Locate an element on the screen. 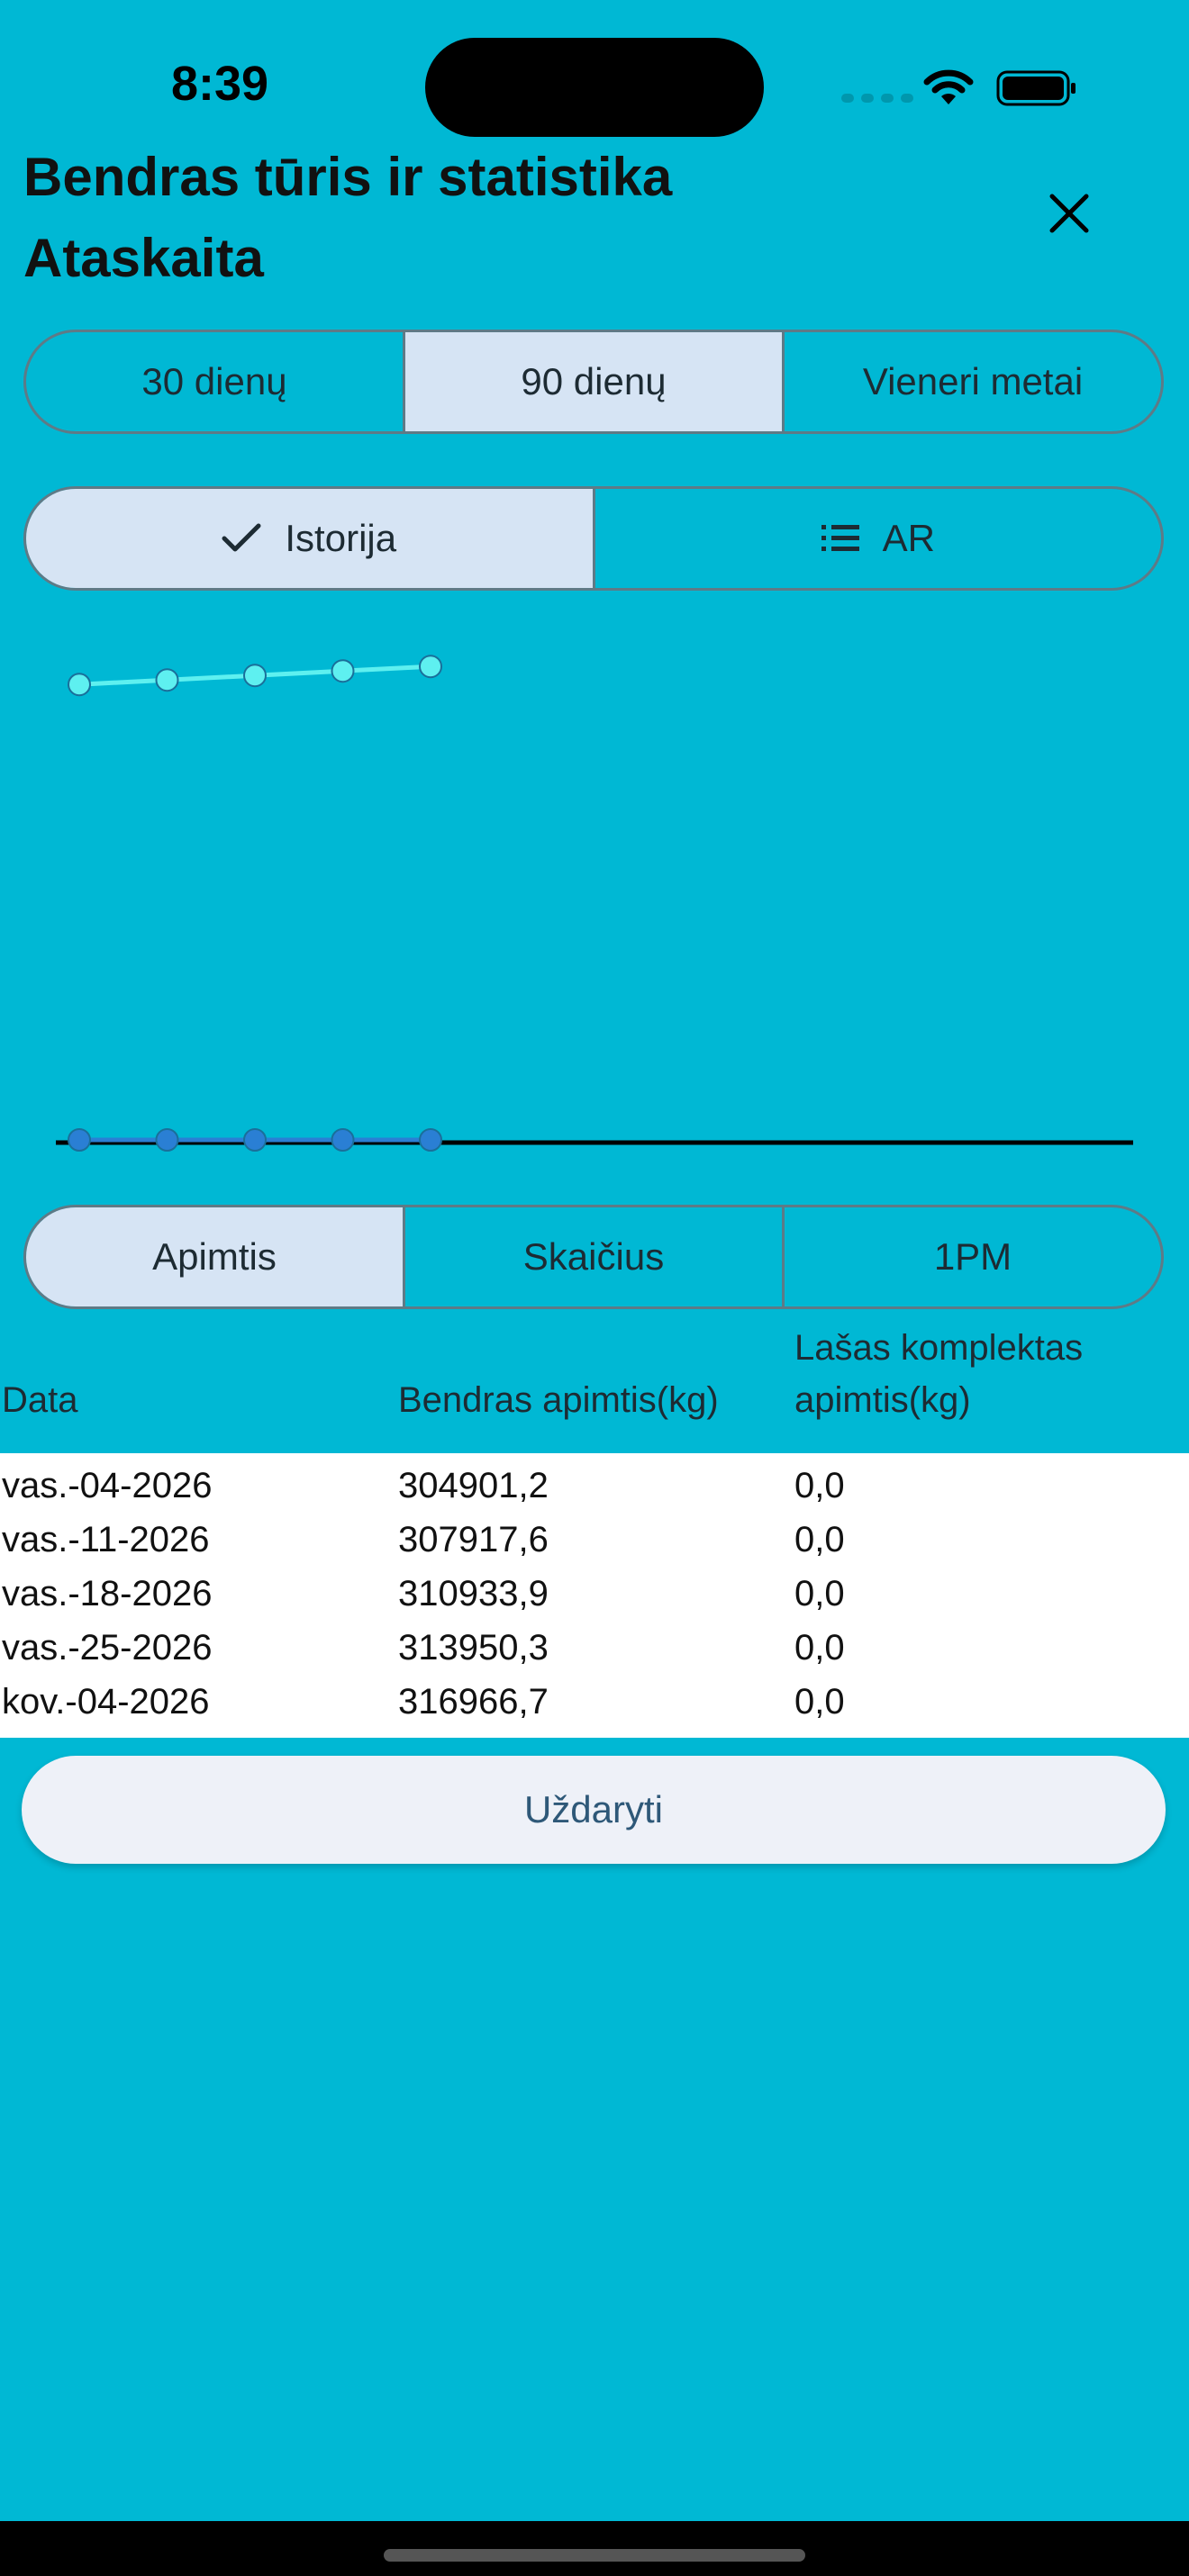 The image size is (1189, 2576). table-row: vas.-18-2026 310933,9 0,0 is located at coordinates (594, 1594).